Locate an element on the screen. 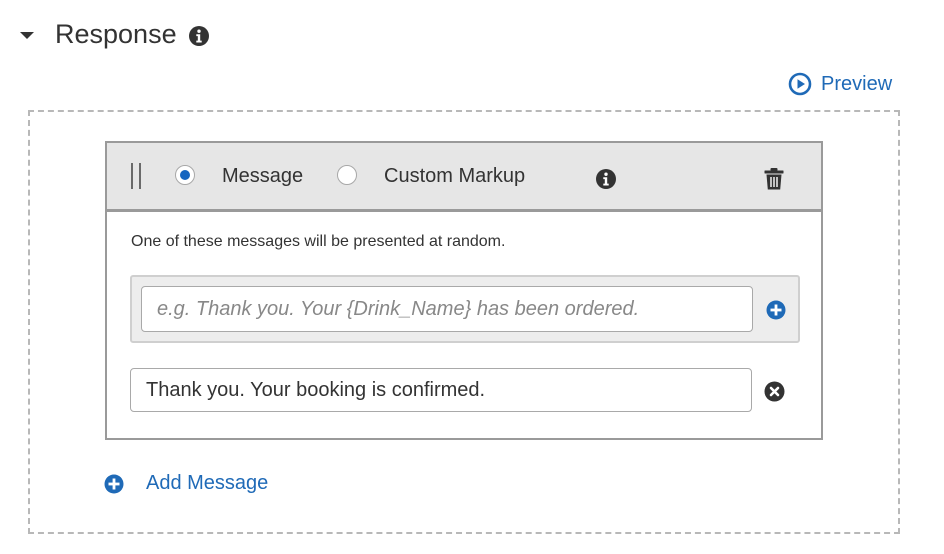  new-message-row is located at coordinates (465, 309).